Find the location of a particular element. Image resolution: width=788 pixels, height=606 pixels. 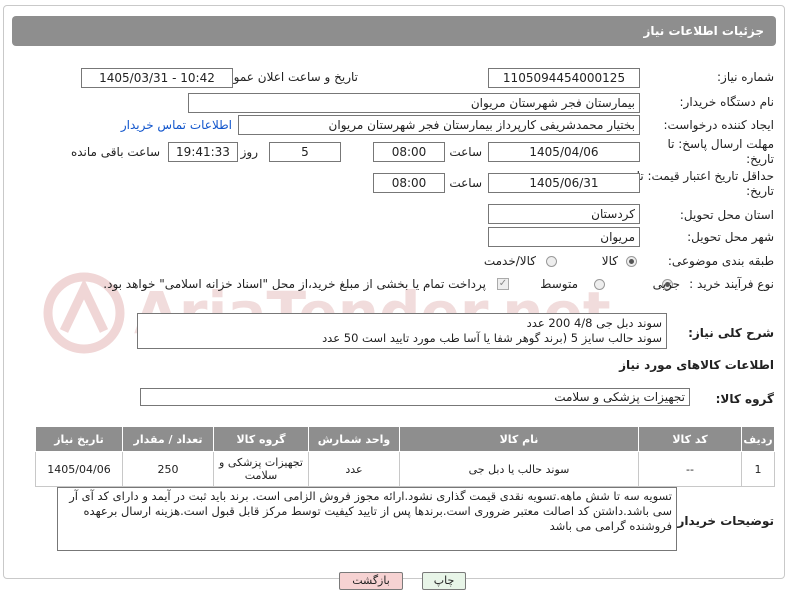

col-group: گروه کالا is located at coordinates (261, 439).